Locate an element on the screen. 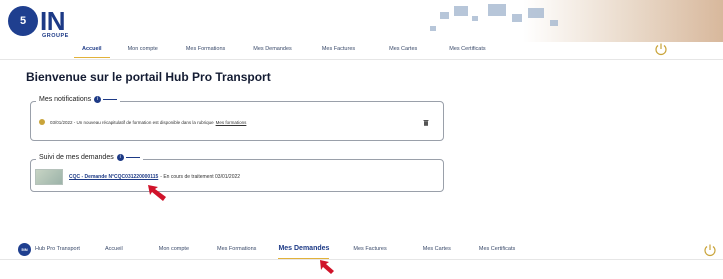 This screenshot has height=279, width=723. header-banner-image is located at coordinates (566, 21).